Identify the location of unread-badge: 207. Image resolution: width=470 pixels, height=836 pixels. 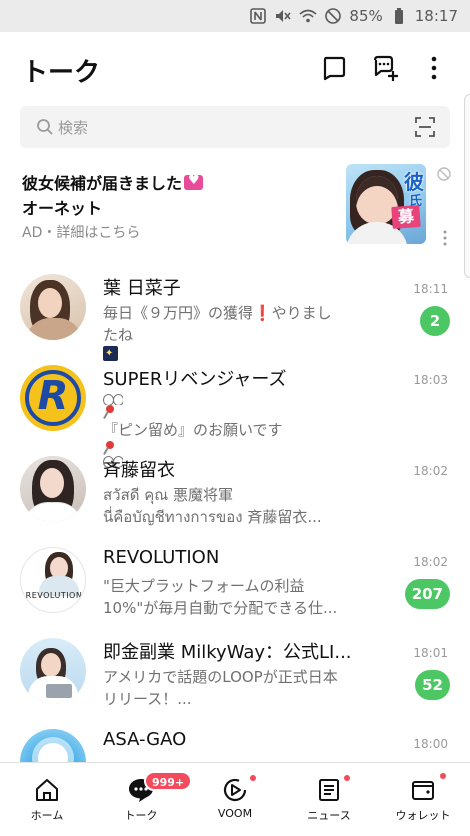
(427, 594).